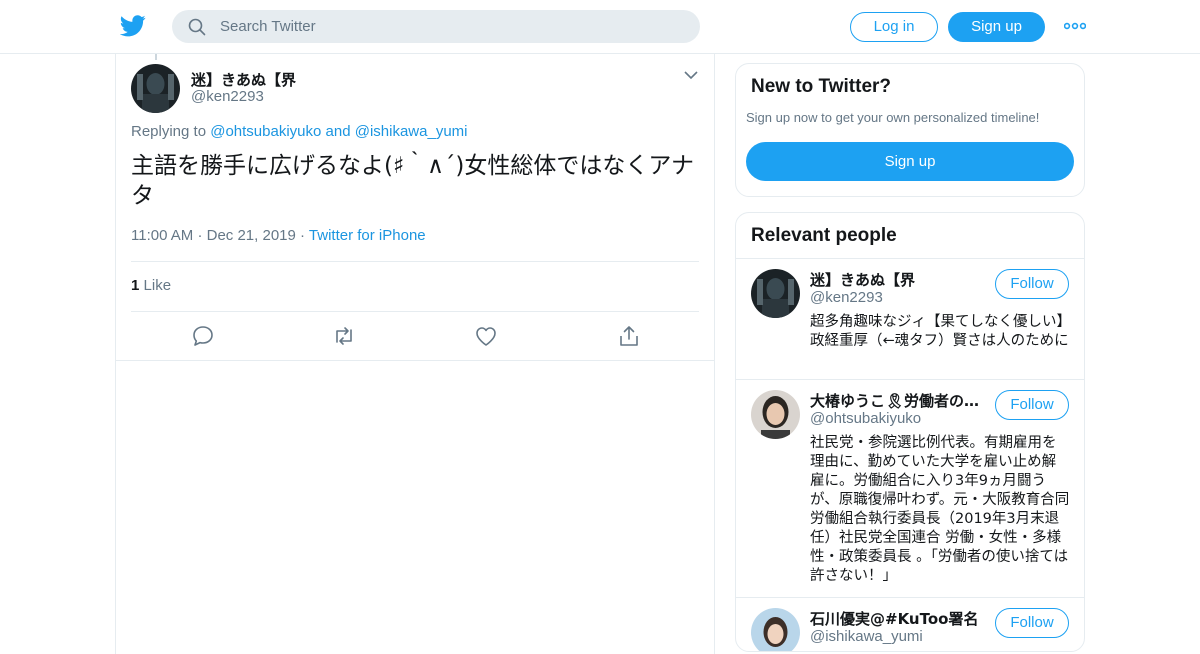  What do you see at coordinates (367, 235) in the screenshot?
I see `tweet-source-link: Twitter for iPhone` at bounding box center [367, 235].